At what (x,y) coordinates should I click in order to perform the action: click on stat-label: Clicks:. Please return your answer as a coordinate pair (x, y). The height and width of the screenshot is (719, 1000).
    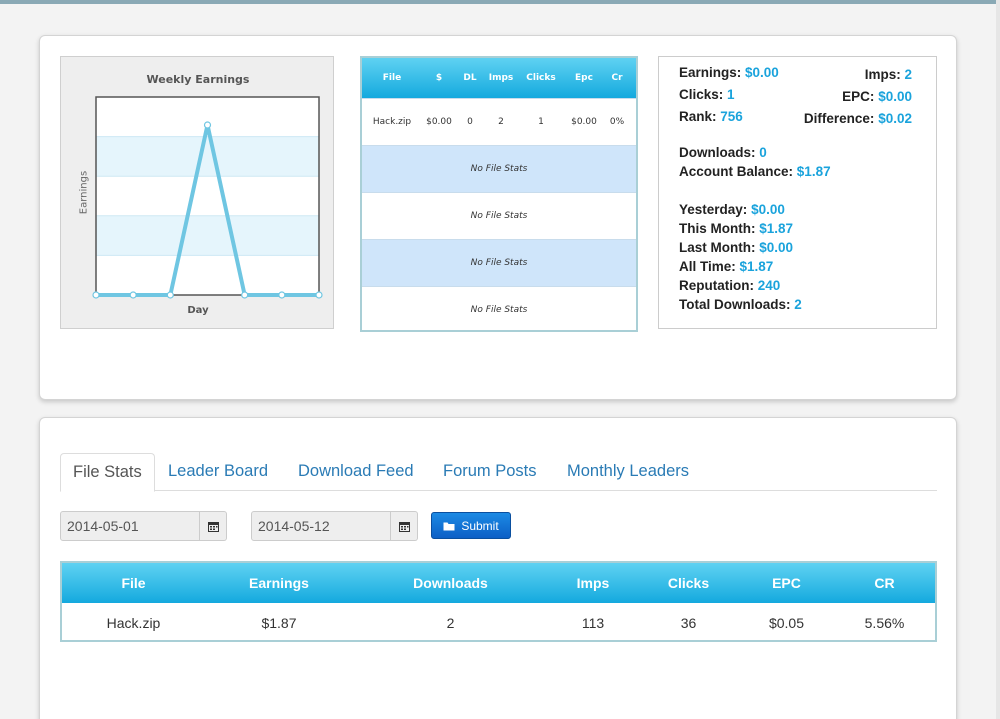
    Looking at the image, I should click on (701, 94).